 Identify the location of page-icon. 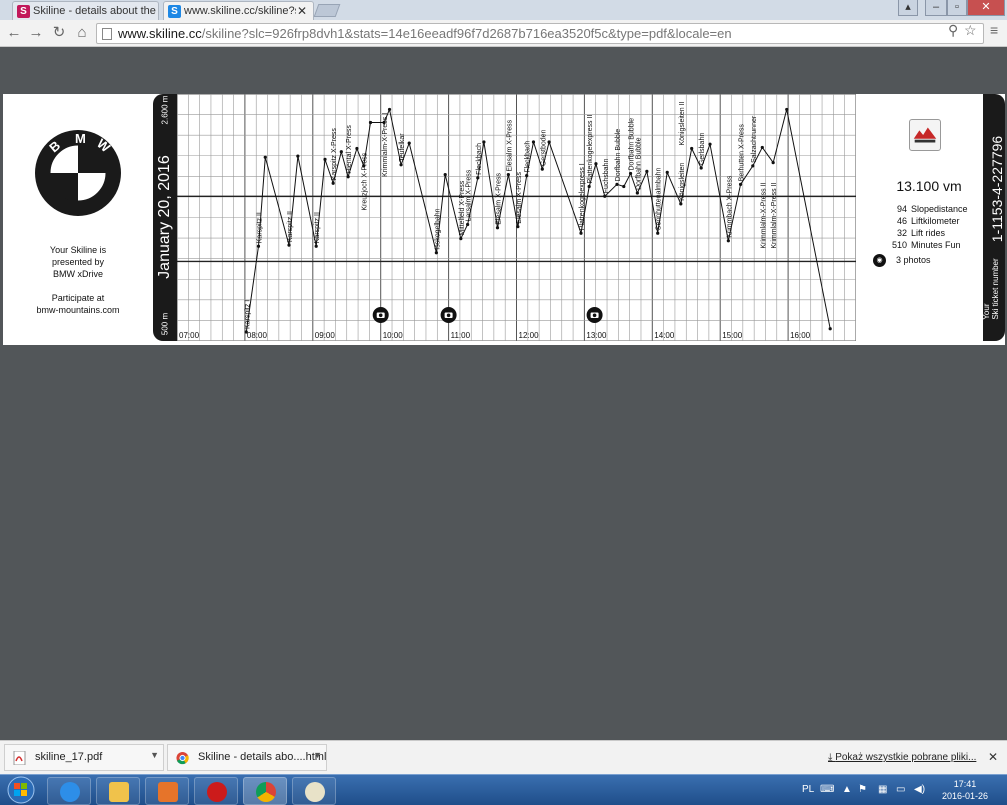
(107, 34).